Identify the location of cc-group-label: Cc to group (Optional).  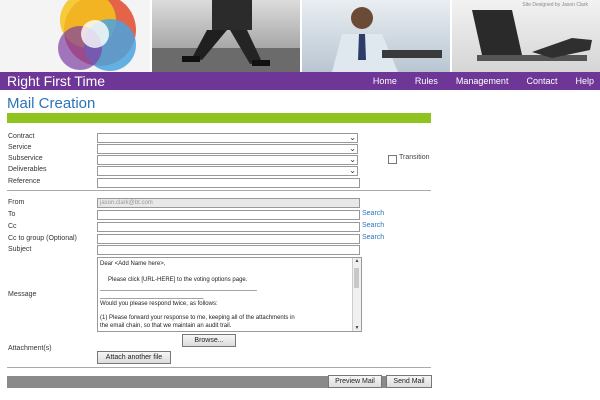
(42, 238).